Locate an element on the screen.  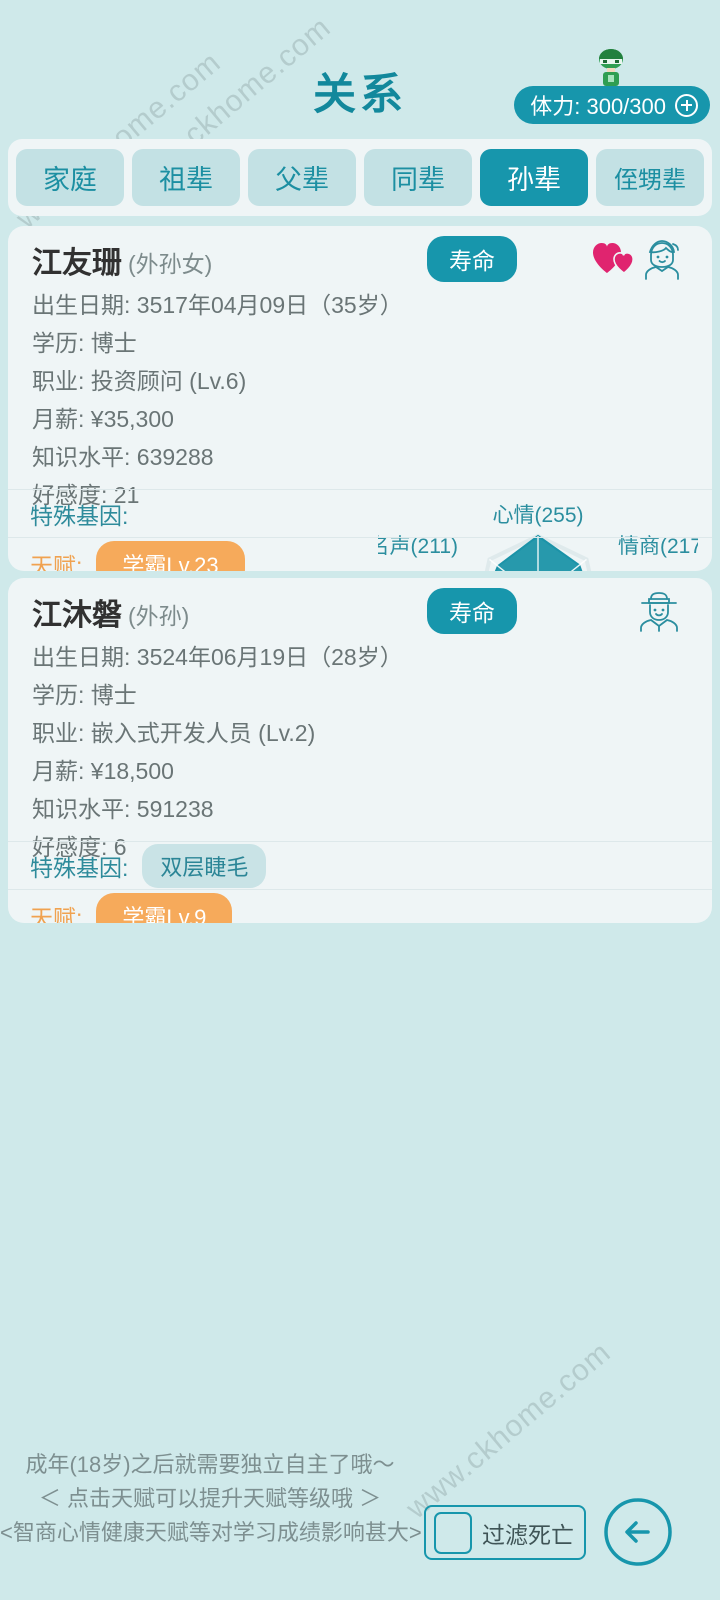
info-birthdate: 出生日期: 3524年06月19日（28岁） is located at coordinates (217, 657).